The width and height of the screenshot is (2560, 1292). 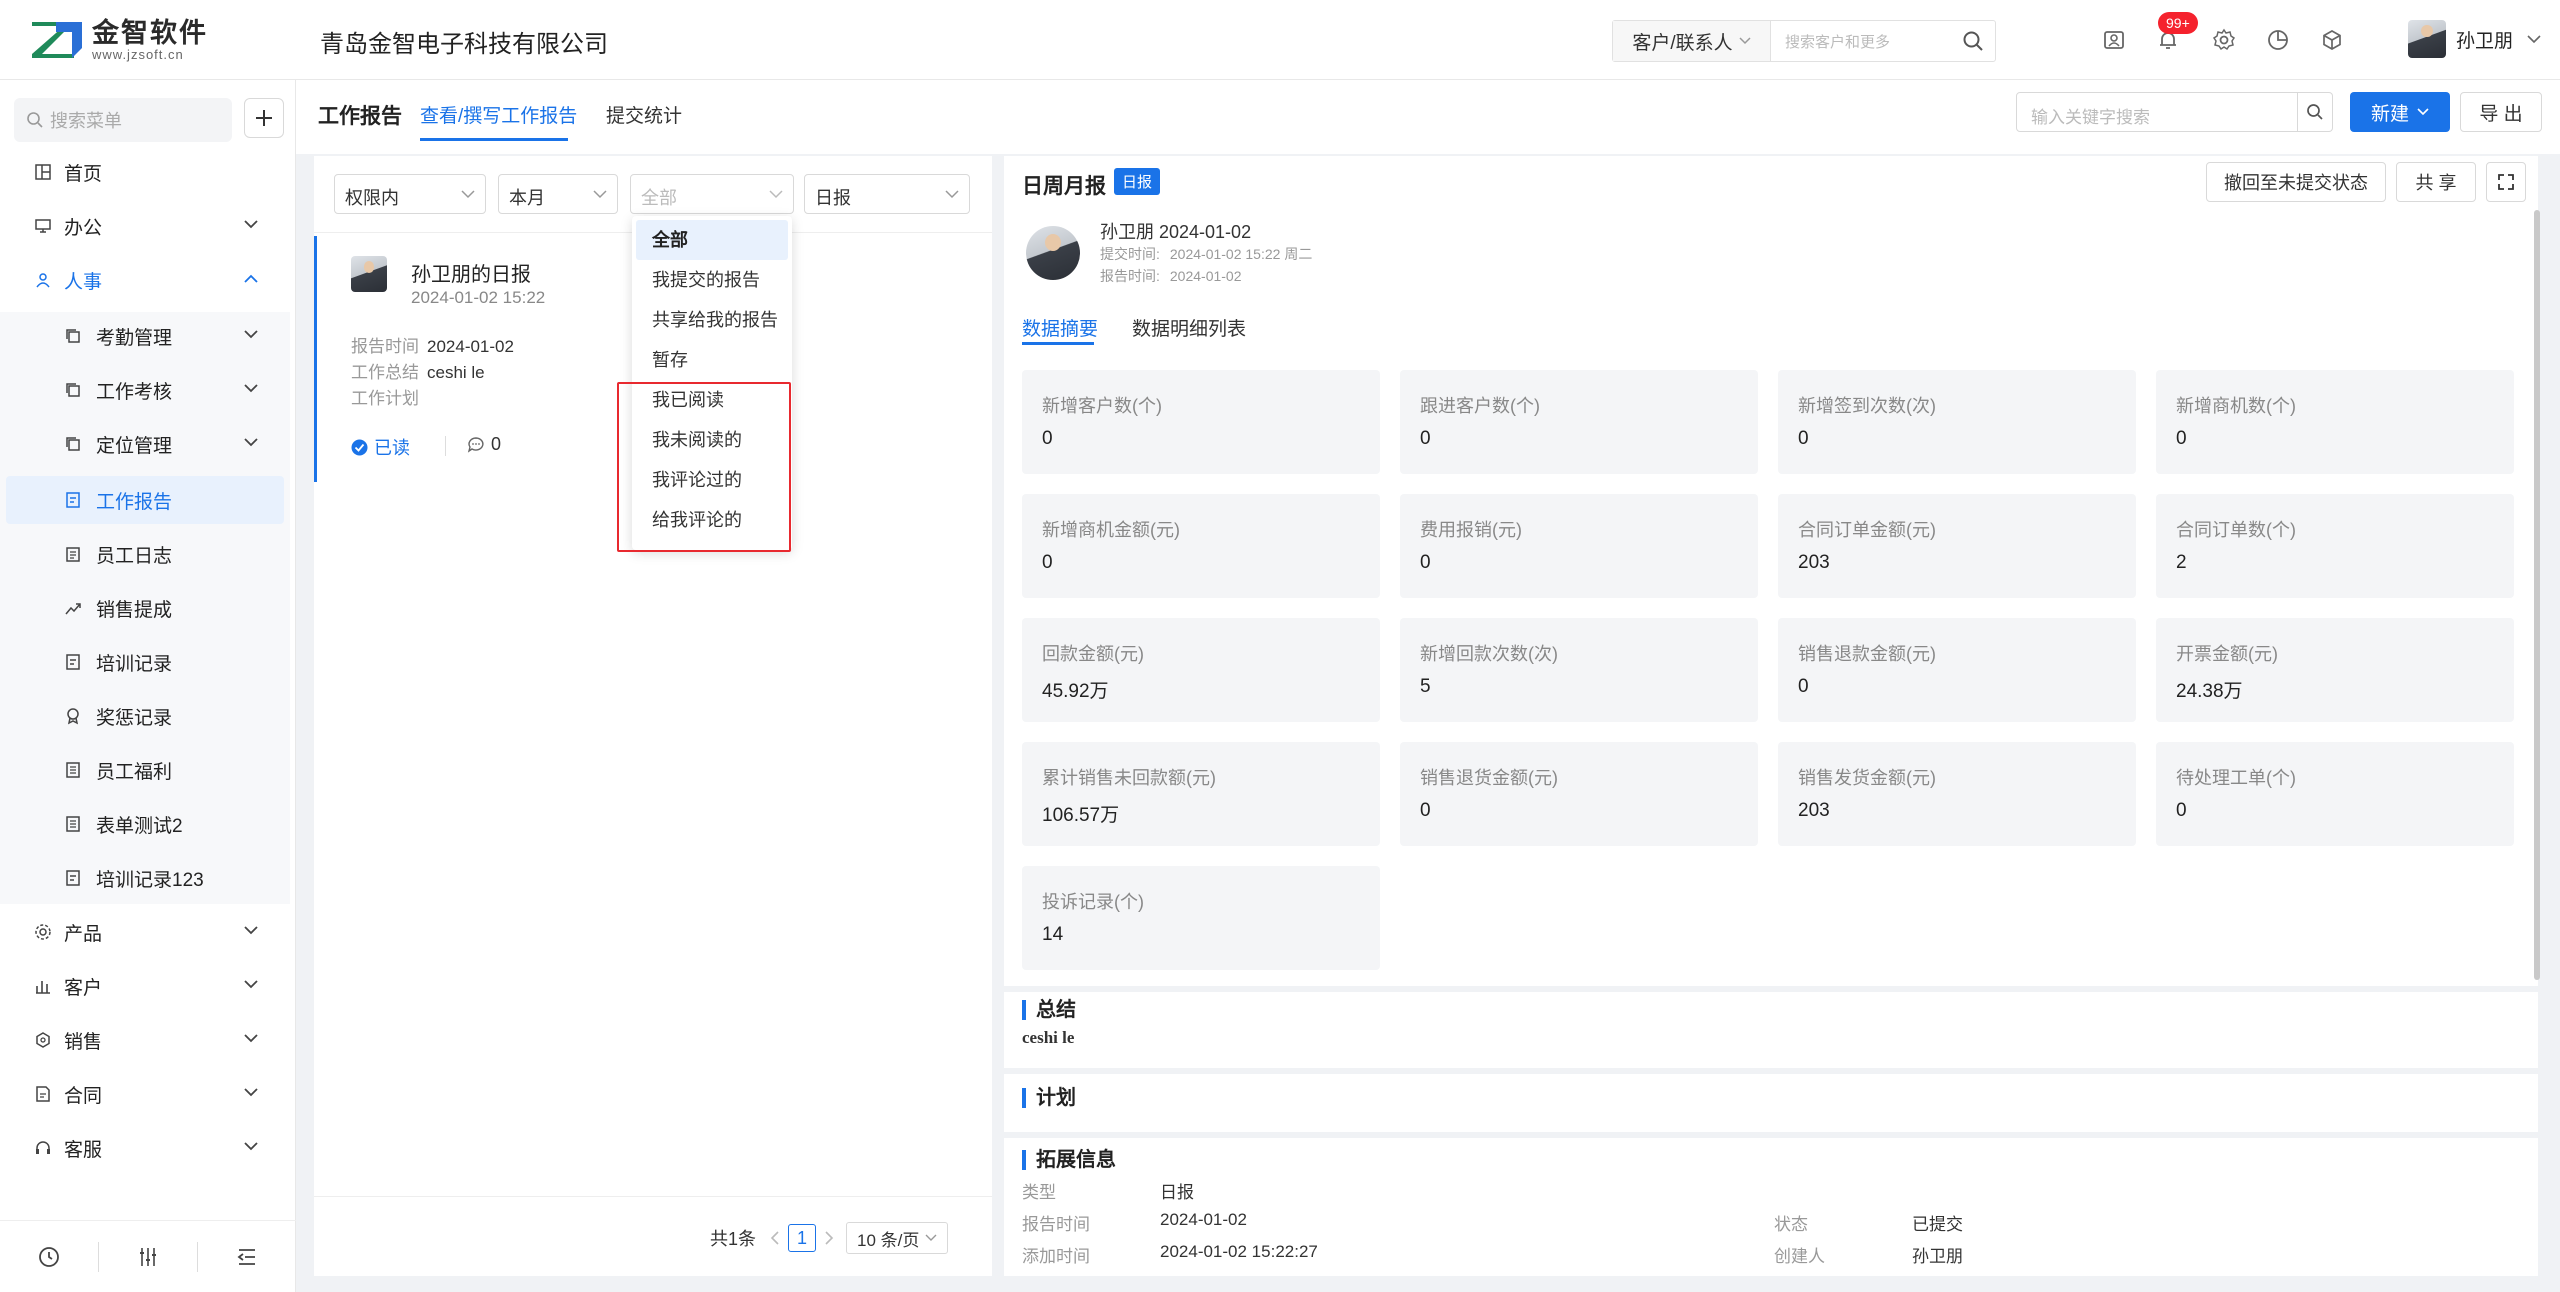 What do you see at coordinates (712, 280) in the screenshot?
I see `dropdown-option-my-submitted: 我提交的报告` at bounding box center [712, 280].